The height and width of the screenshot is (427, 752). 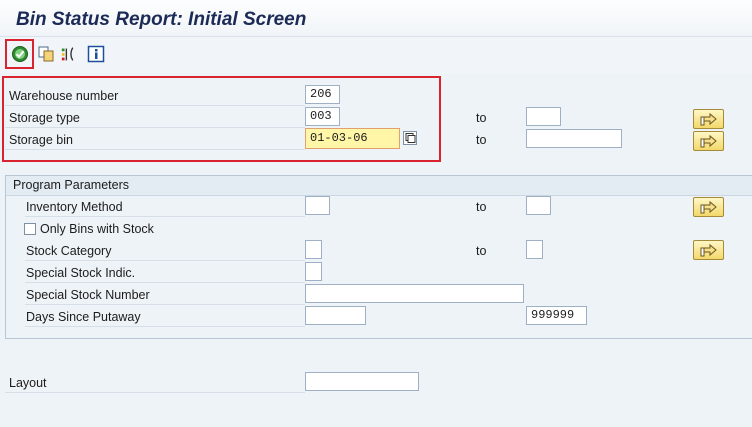 I want to click on special-stock-indic-input, so click(x=313, y=271).